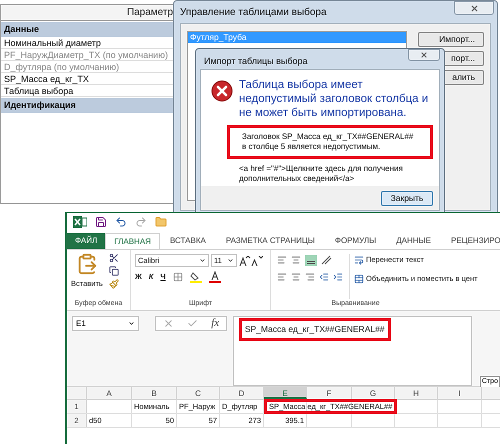 The height and width of the screenshot is (444, 500). I want to click on ribbon-tab: ФОРМУЛЫ, so click(355, 241).